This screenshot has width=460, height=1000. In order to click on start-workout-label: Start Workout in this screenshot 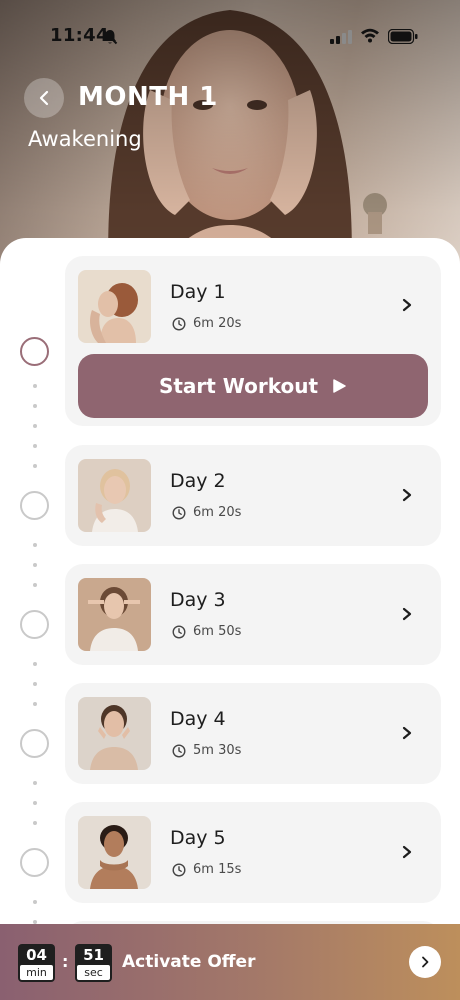, I will do `click(238, 386)`.